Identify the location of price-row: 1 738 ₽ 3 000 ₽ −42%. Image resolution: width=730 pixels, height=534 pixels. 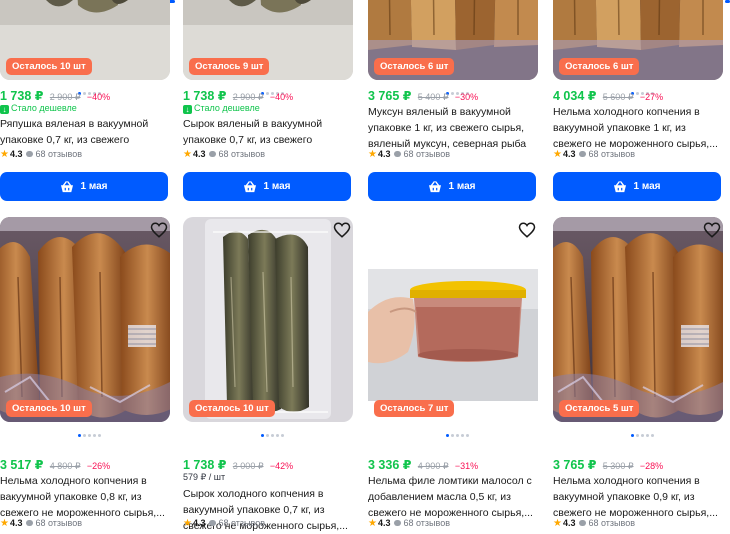
(238, 464).